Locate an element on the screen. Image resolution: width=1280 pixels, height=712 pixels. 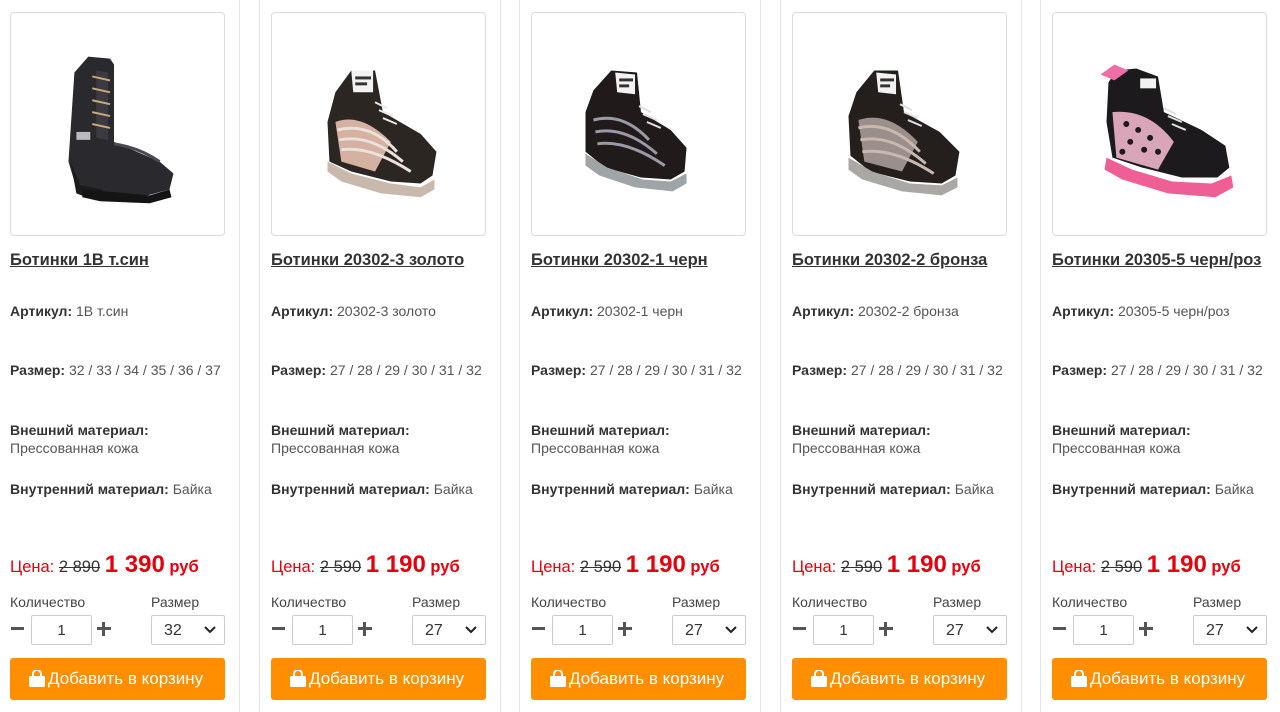
article-row: Артикул: 20305-5 черн/роз is located at coordinates (1141, 311).